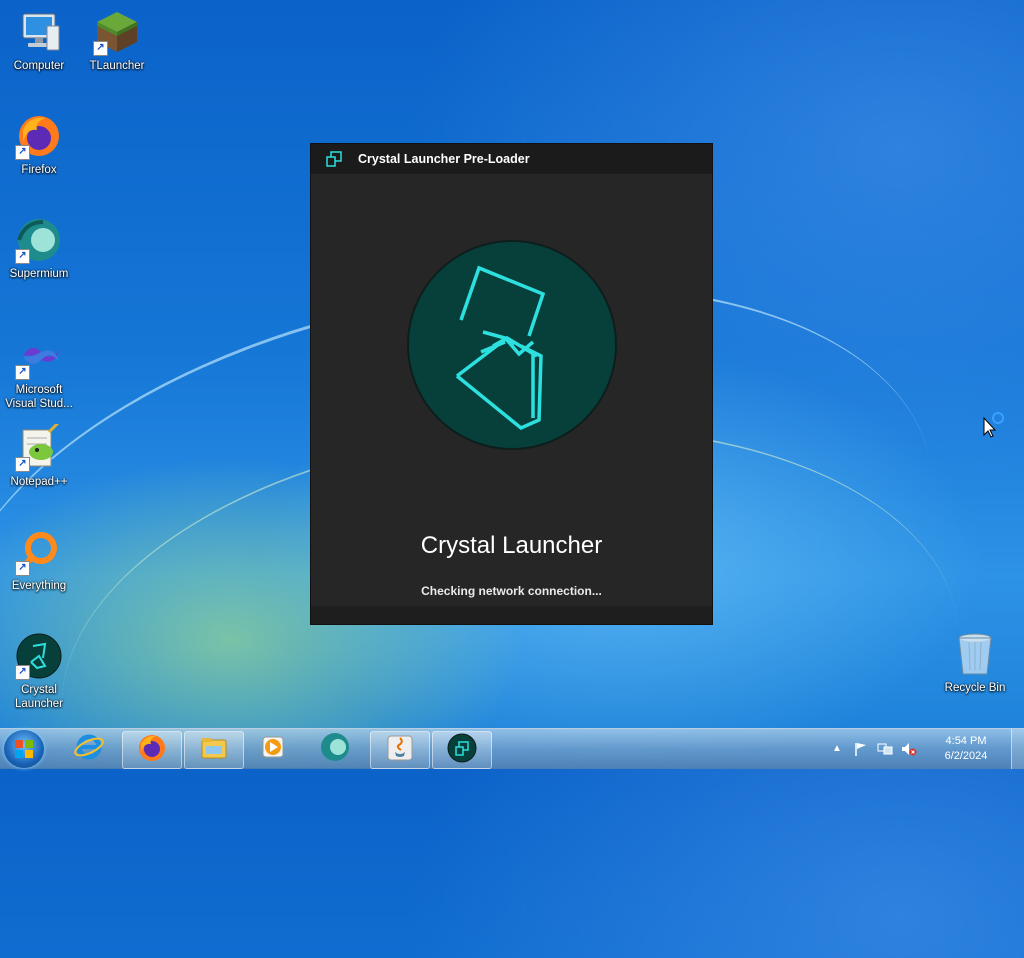 This screenshot has height=958, width=1024. I want to click on desktop-icon-recycle-bin: Recycle Bin, so click(975, 662).